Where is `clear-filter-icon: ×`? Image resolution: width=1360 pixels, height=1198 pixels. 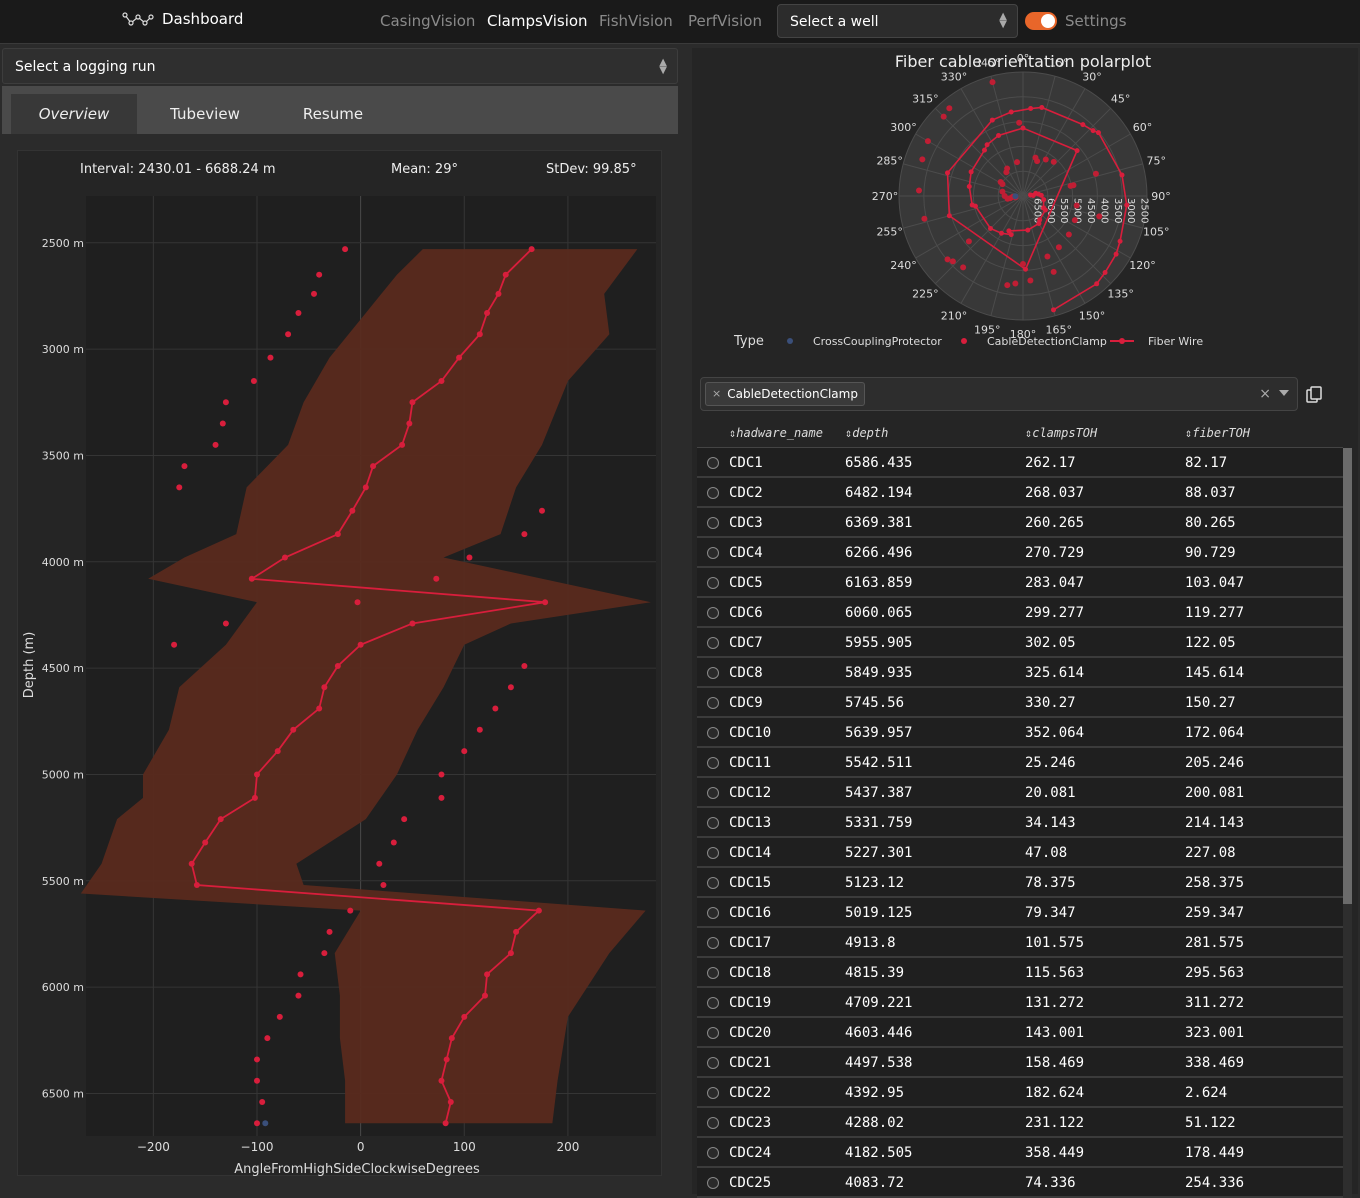 clear-filter-icon: × is located at coordinates (1265, 394).